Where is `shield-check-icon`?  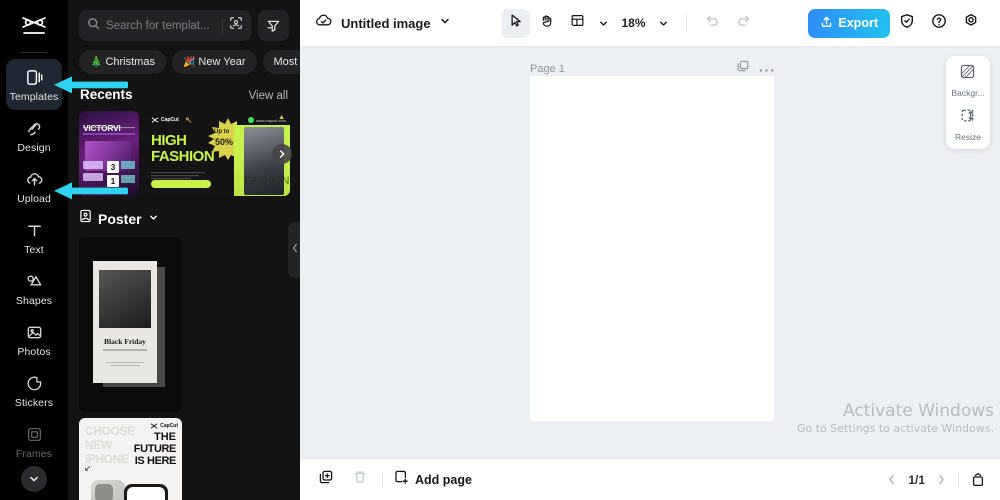 shield-check-icon is located at coordinates (907, 23).